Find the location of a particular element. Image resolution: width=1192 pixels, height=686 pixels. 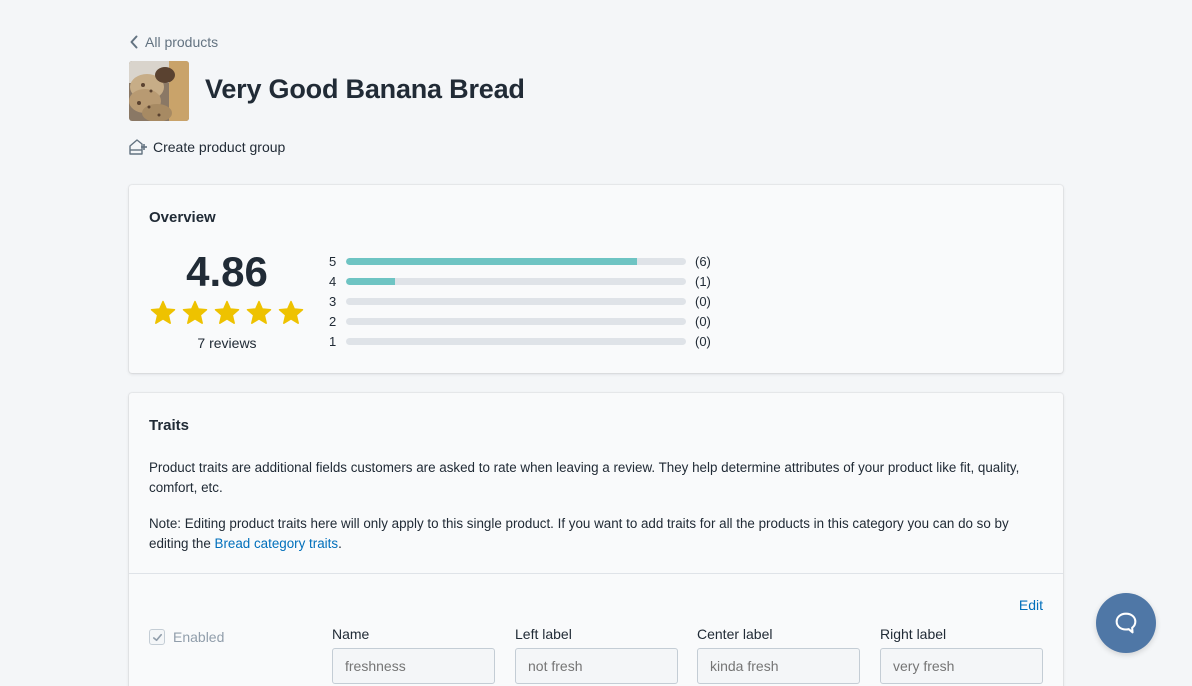

rating-bar-count: (1) is located at coordinates (703, 281).